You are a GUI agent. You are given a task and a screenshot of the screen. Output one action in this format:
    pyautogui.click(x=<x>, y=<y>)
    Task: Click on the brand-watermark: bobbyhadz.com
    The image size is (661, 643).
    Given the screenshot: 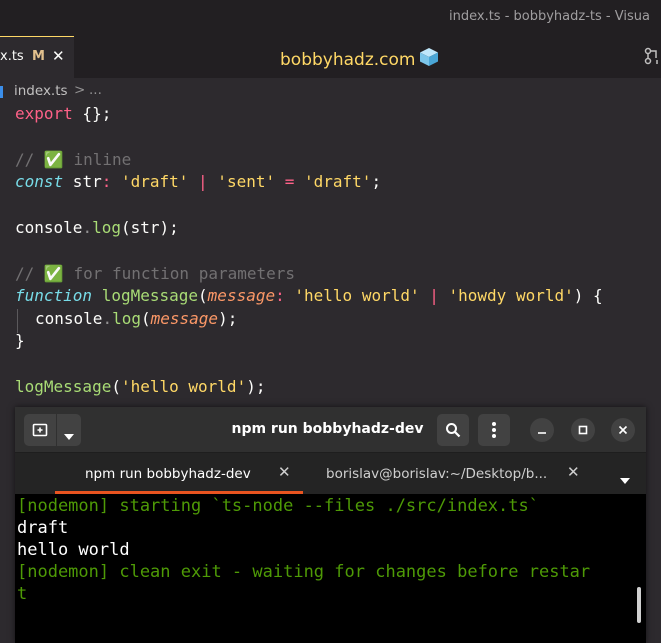 What is the action you would take?
    pyautogui.click(x=359, y=59)
    